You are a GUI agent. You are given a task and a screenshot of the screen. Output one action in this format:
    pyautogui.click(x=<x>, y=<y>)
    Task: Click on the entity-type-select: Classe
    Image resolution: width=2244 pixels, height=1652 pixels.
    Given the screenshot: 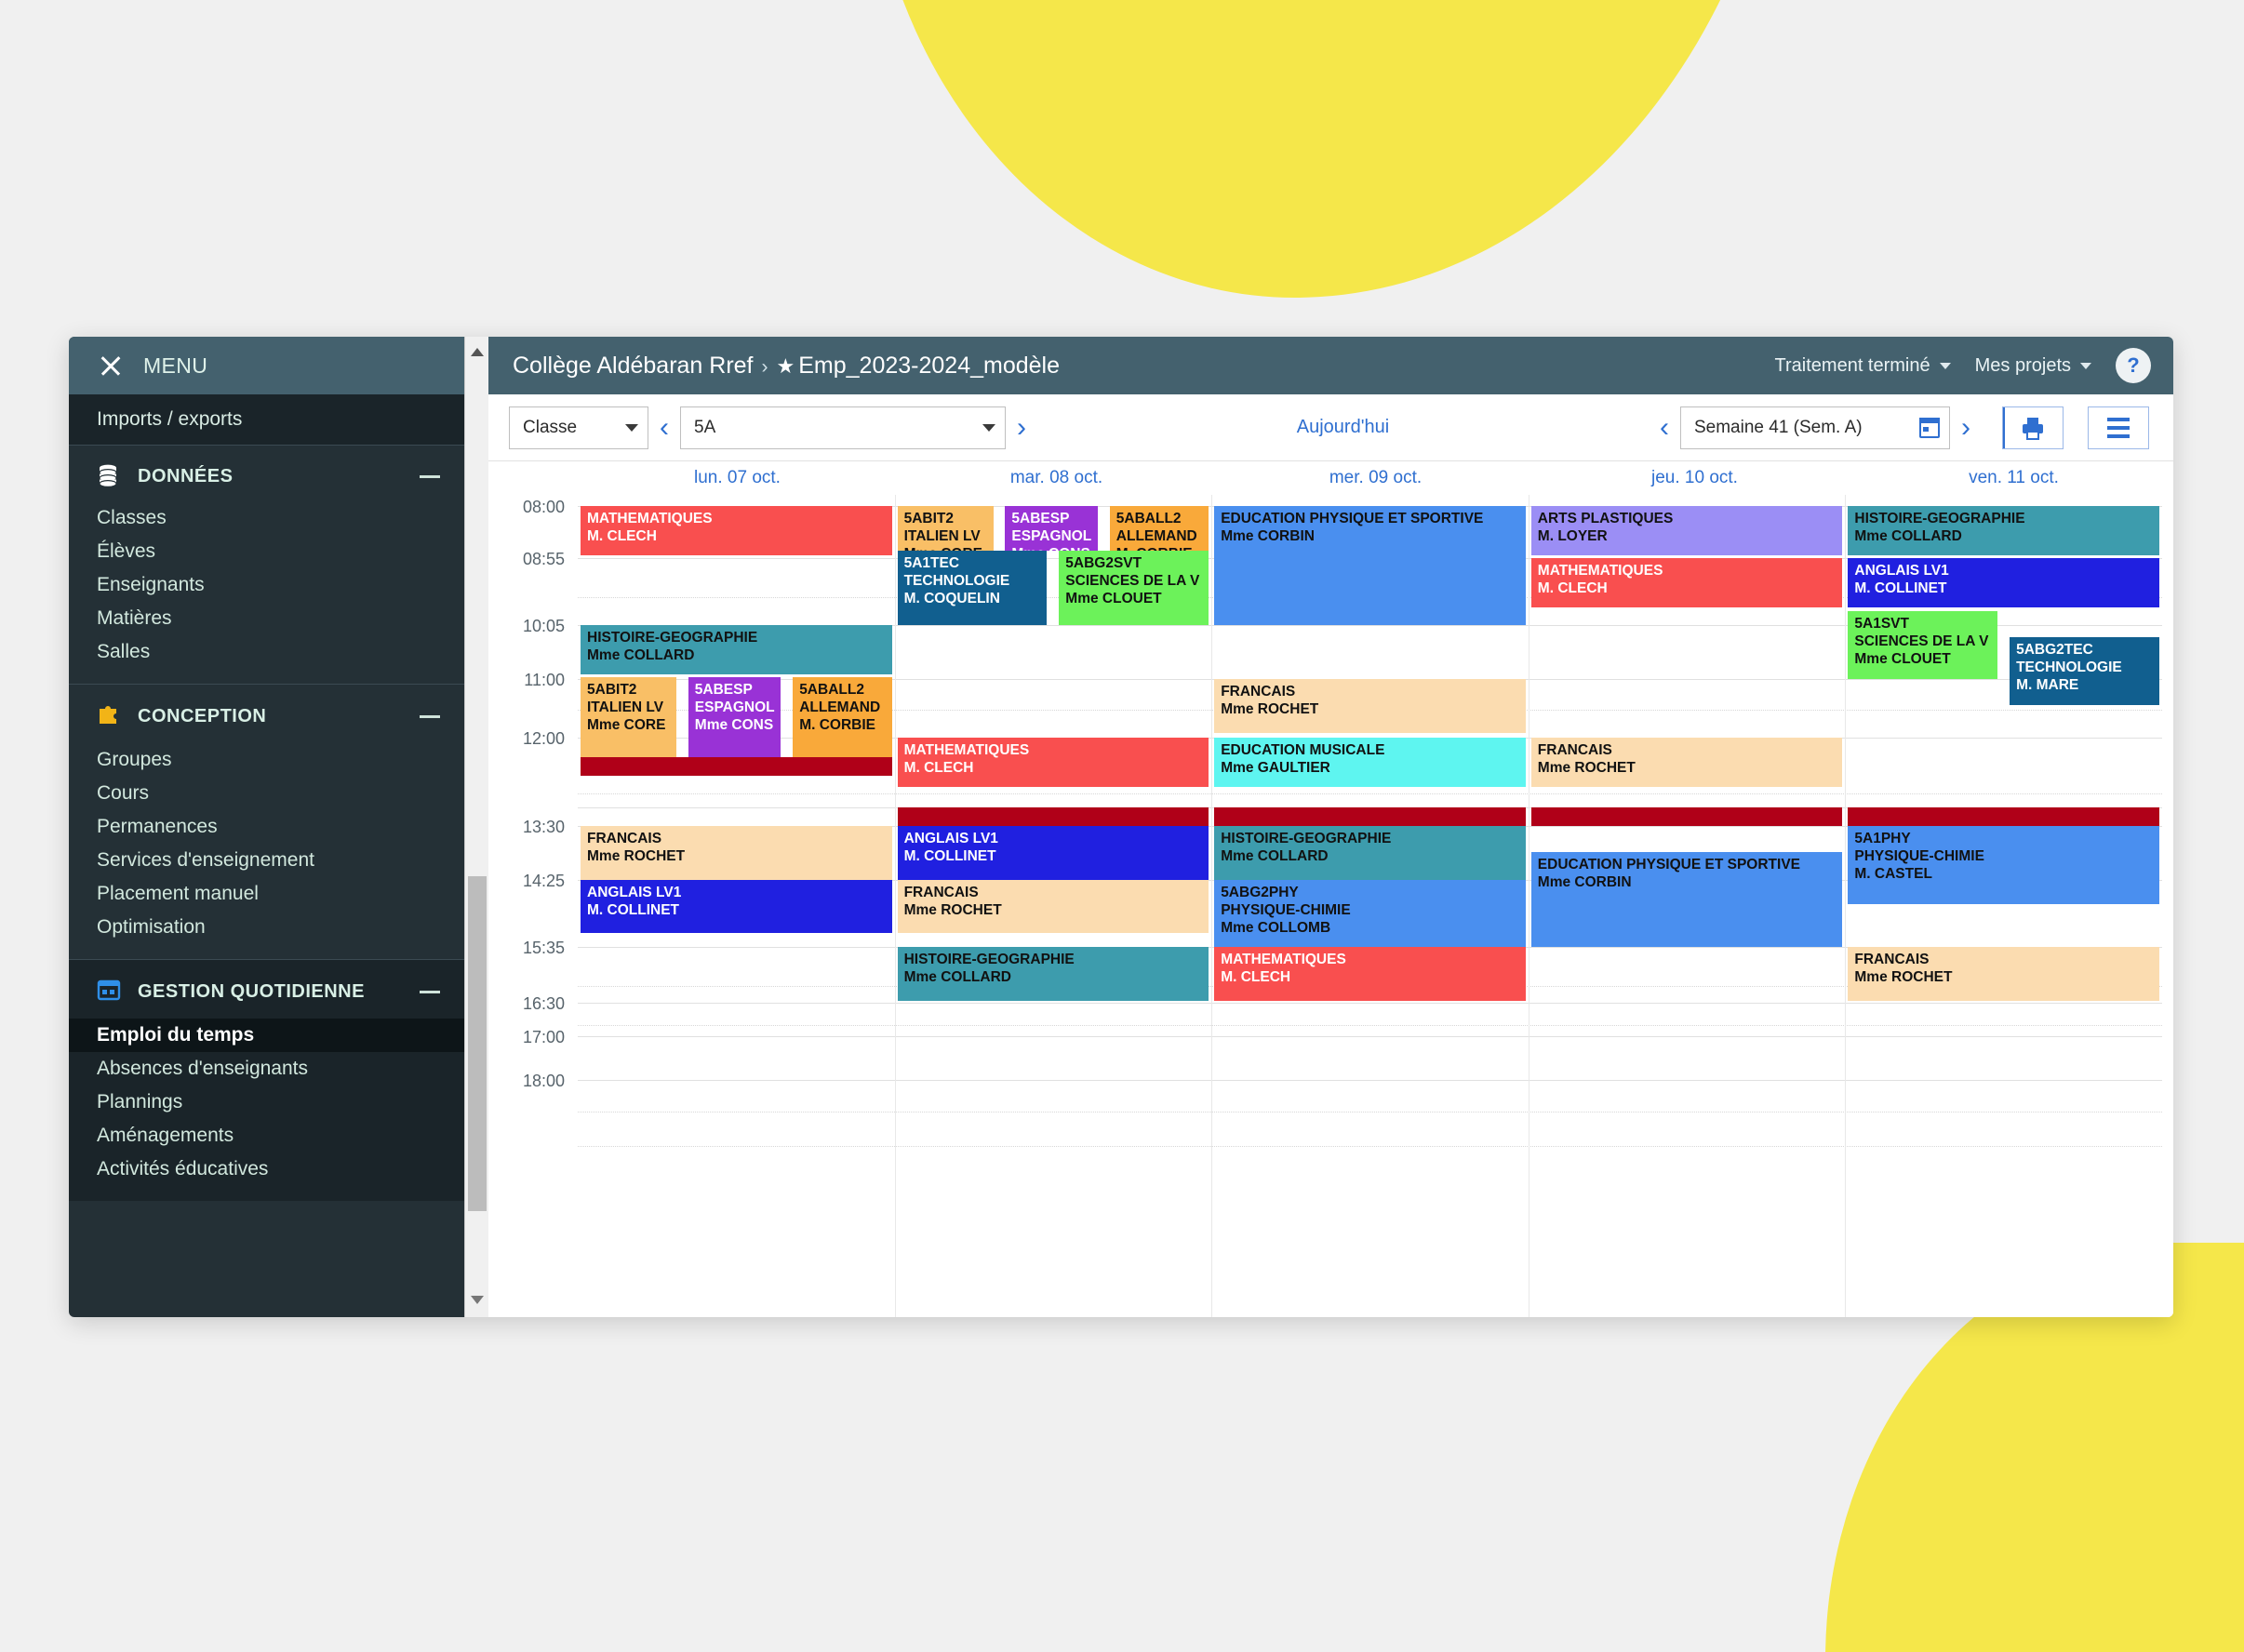 What is the action you would take?
    pyautogui.click(x=578, y=427)
    